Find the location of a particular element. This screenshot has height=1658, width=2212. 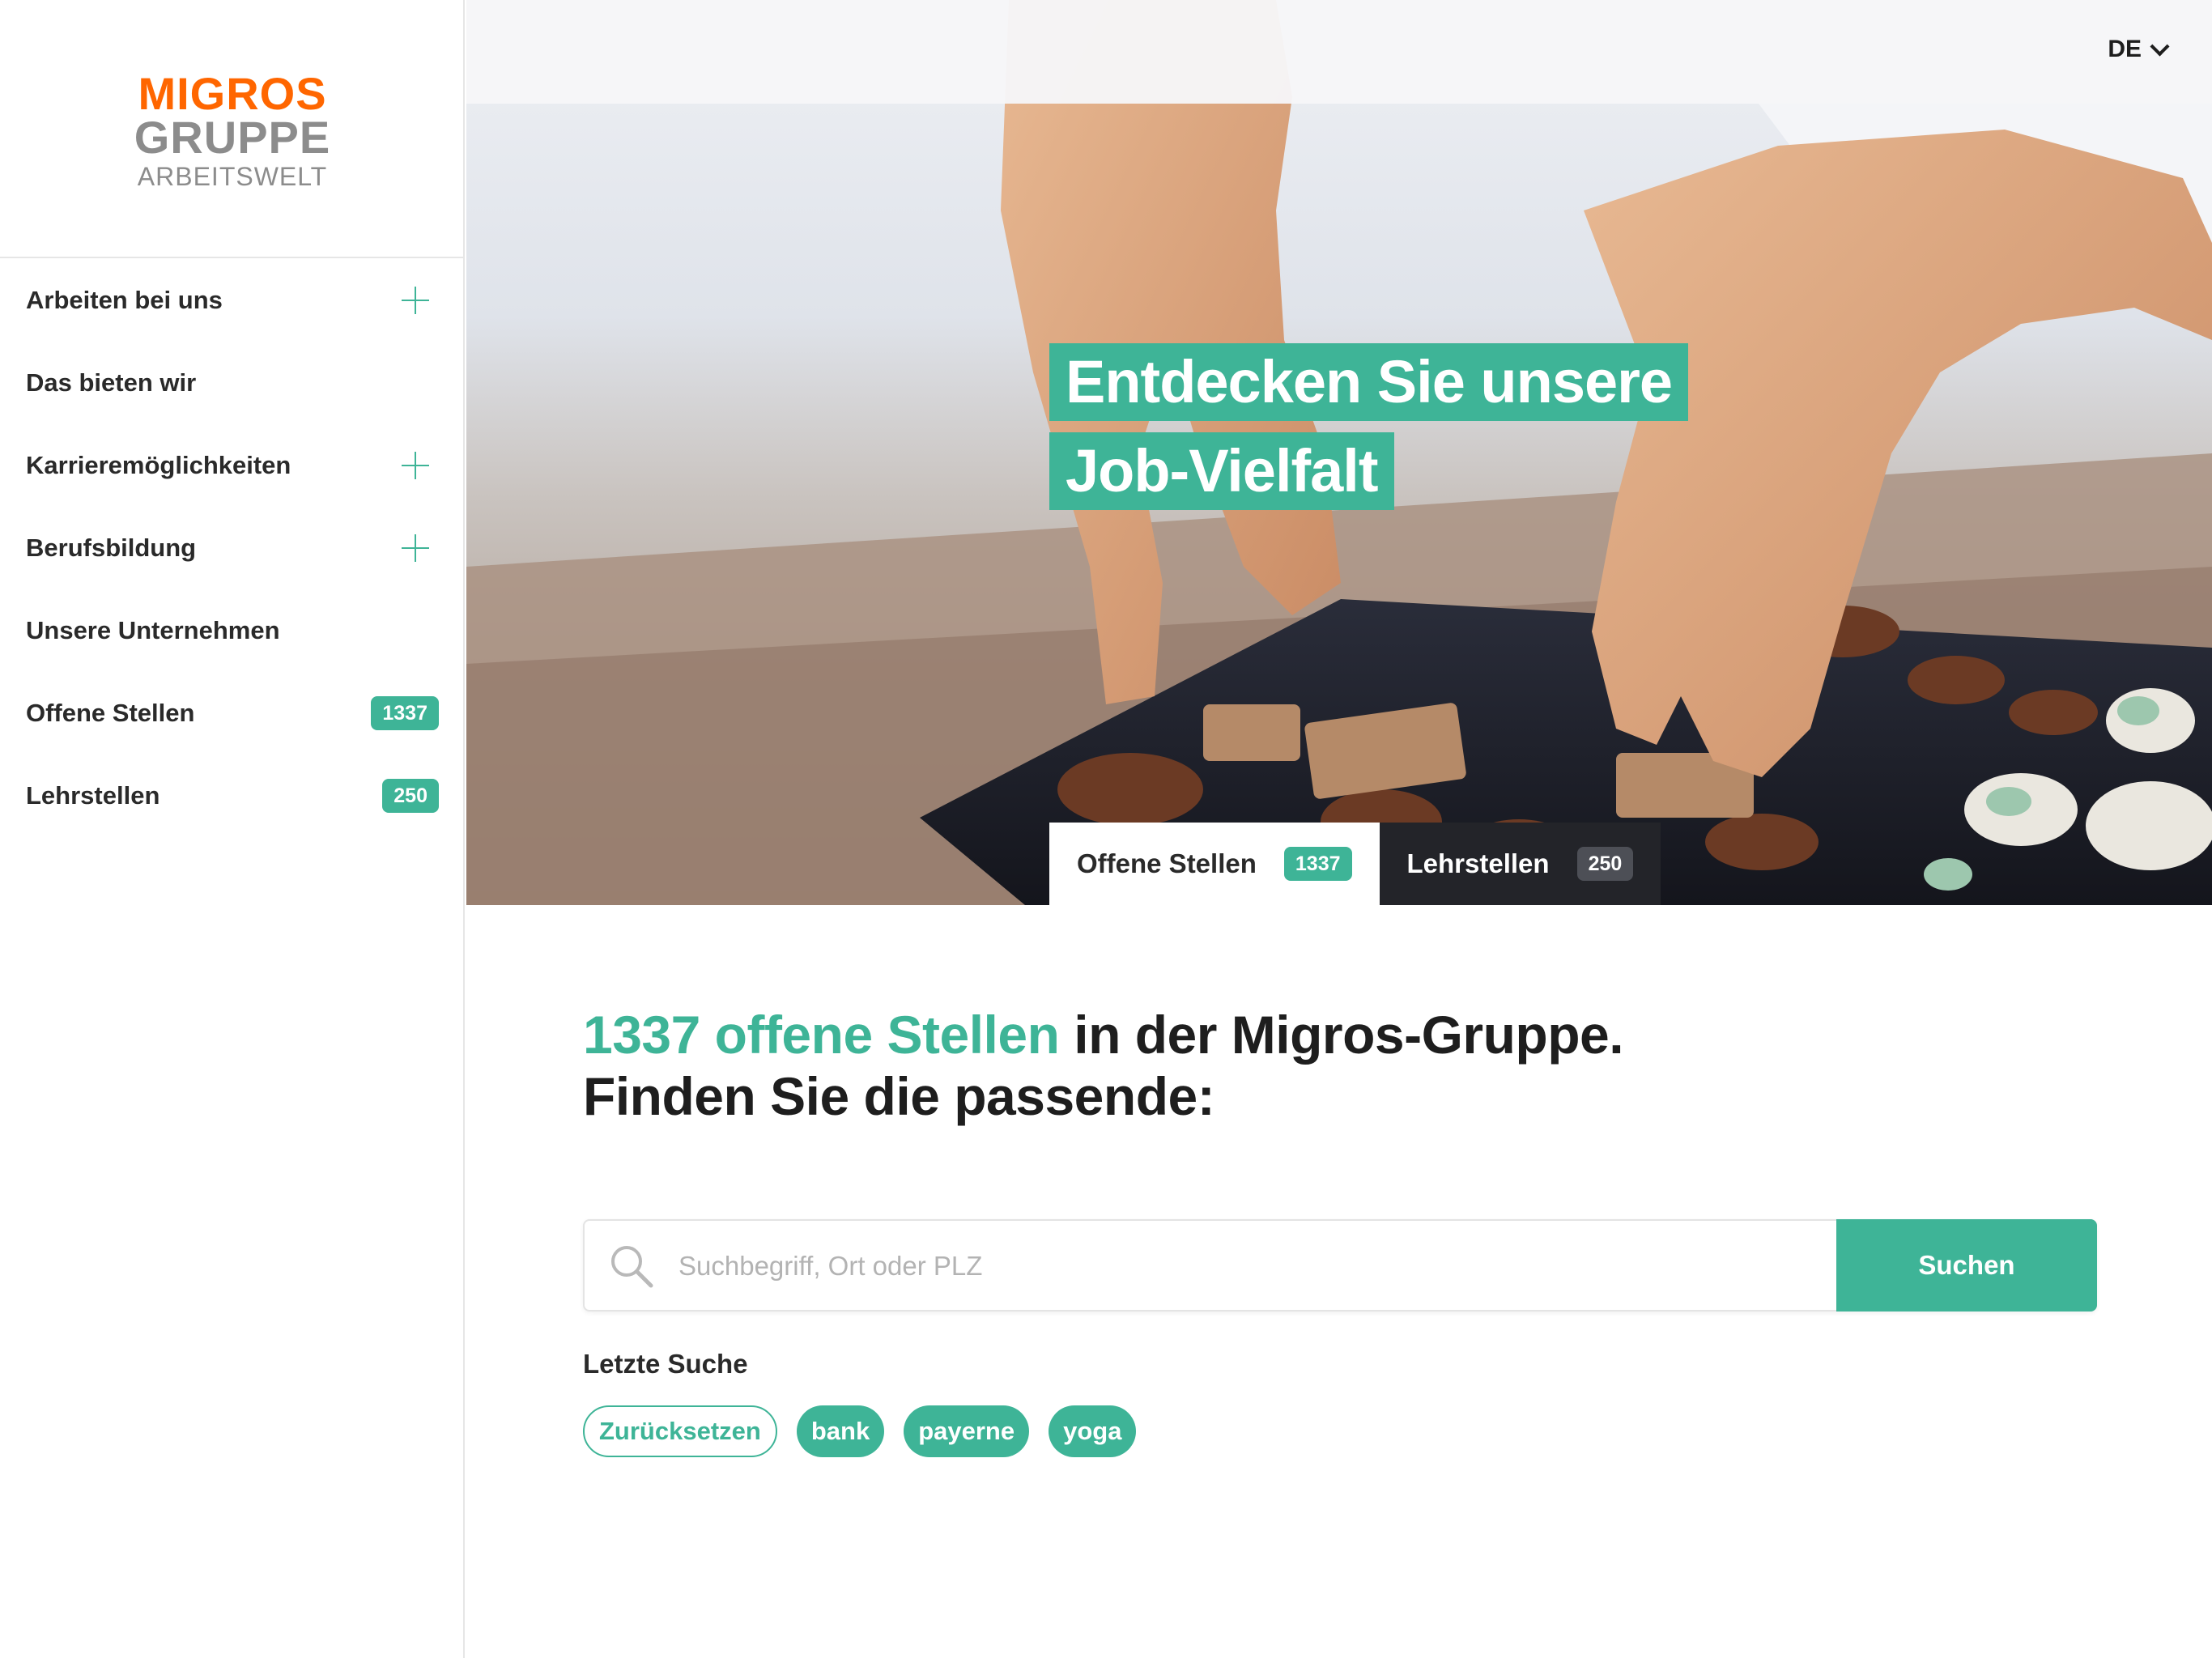

sidebar-item-unsere-unternehmen: Unsere Unternehmen is located at coordinates (232, 630).